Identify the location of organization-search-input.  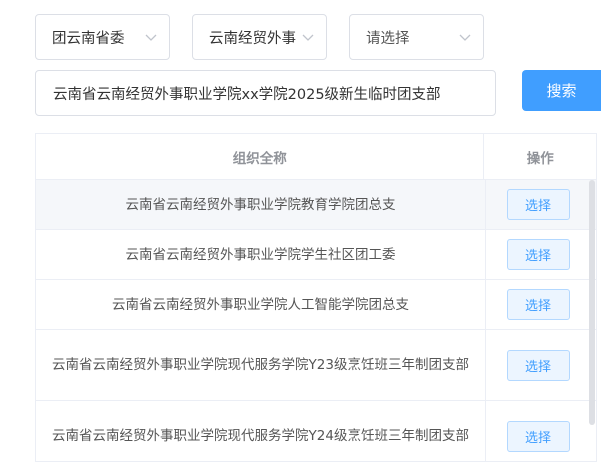
(265, 93).